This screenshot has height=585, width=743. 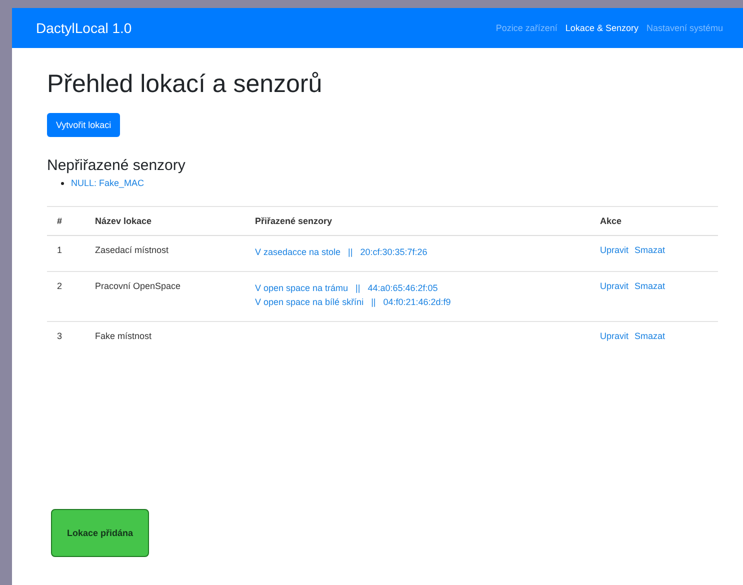 What do you see at coordinates (66, 297) in the screenshot?
I see `table-cell: 2` at bounding box center [66, 297].